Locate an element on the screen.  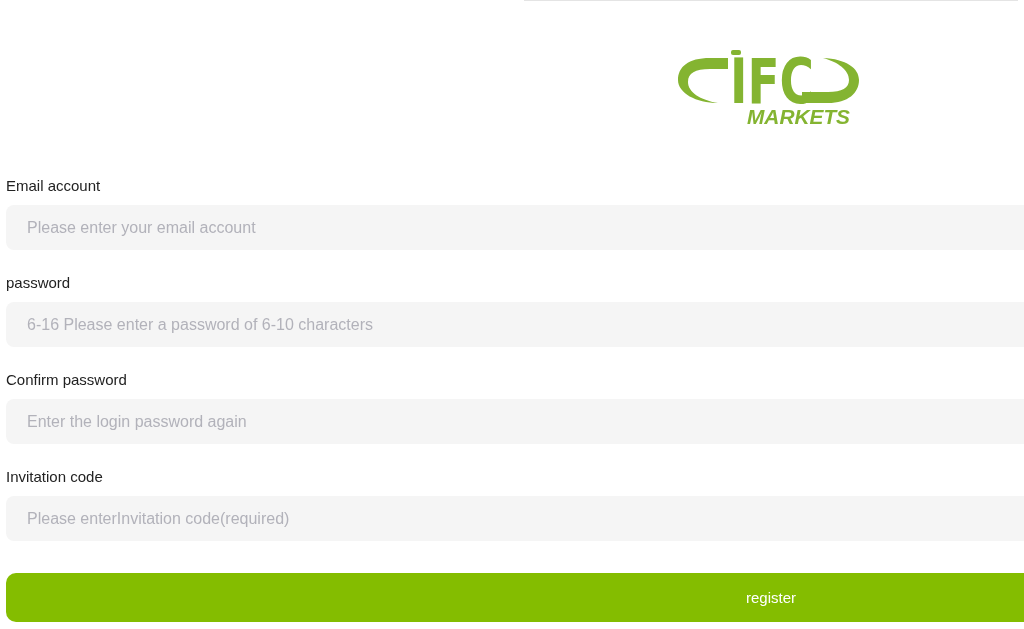
field-label: Confirm password is located at coordinates (66, 380).